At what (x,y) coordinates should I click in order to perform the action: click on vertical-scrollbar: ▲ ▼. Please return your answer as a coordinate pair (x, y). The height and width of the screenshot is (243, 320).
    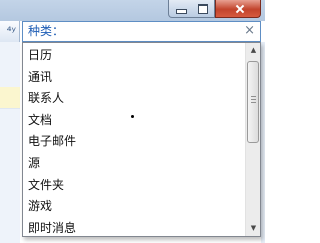
    Looking at the image, I should click on (252, 139).